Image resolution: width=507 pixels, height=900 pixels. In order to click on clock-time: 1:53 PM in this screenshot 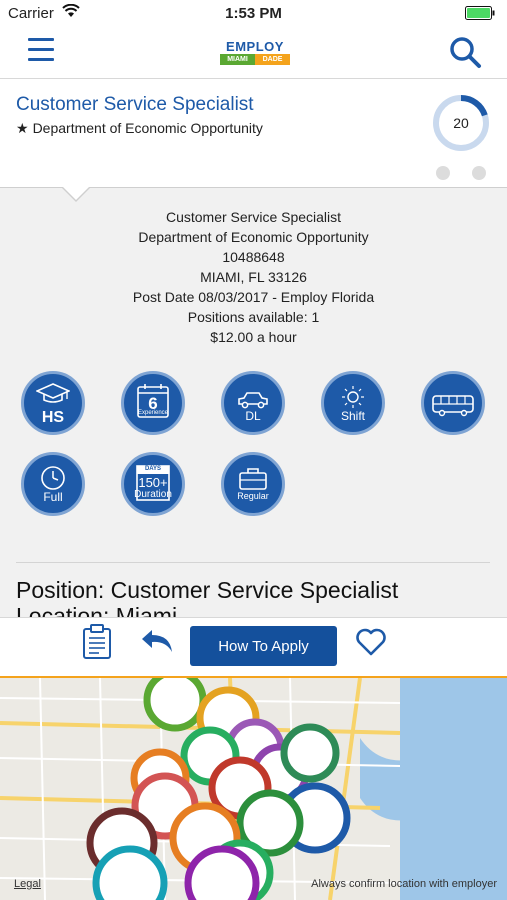, I will do `click(253, 13)`.